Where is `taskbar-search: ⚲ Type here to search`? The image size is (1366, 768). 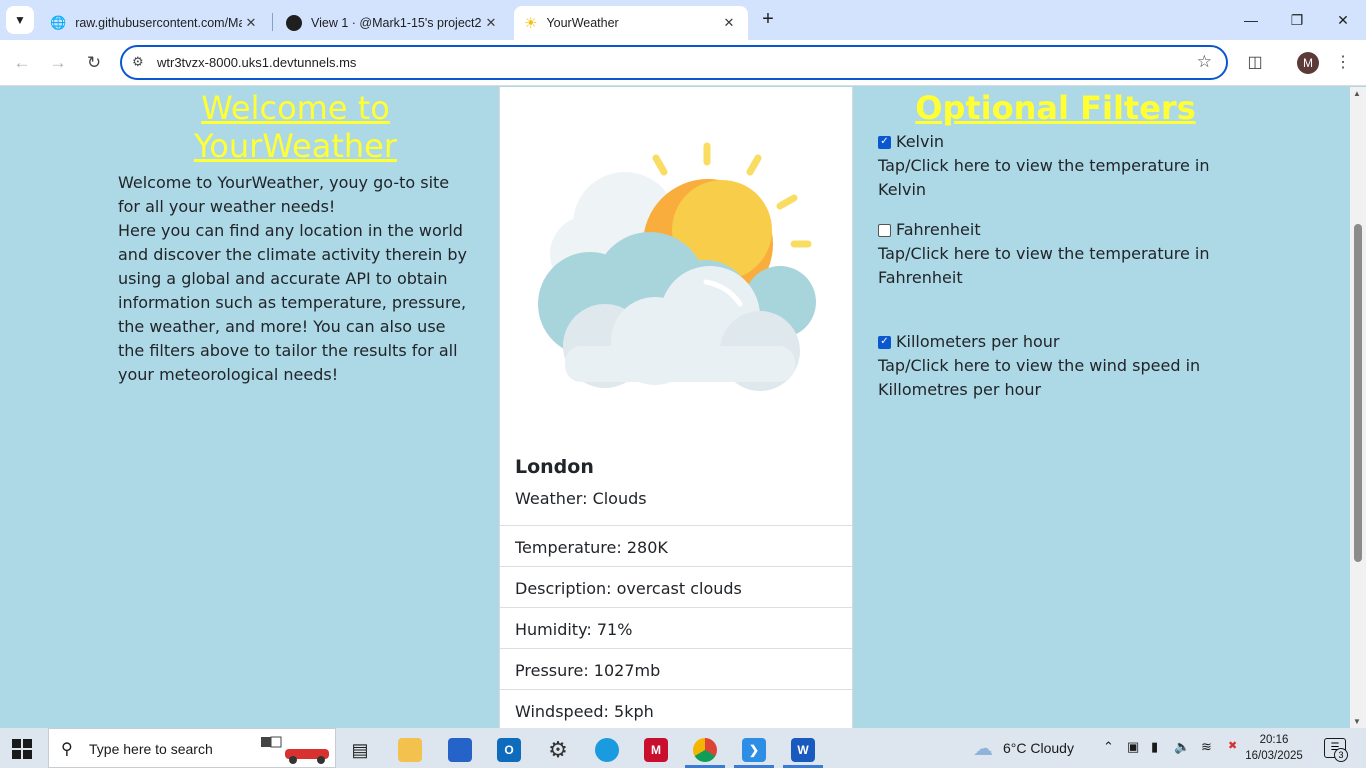
taskbar-search: ⚲ Type here to search is located at coordinates (192, 748).